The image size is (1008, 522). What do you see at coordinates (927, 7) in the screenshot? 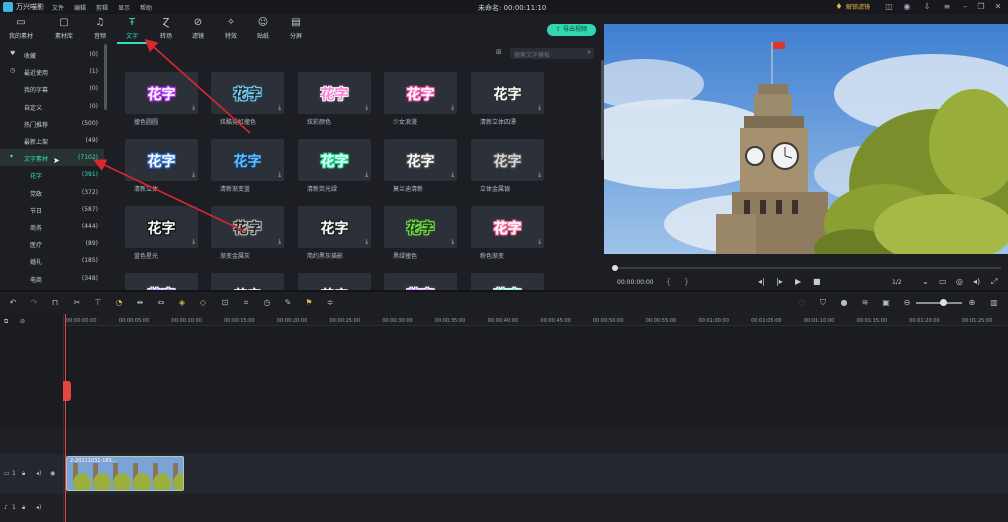
I see `download-icon: ⇩` at bounding box center [927, 7].